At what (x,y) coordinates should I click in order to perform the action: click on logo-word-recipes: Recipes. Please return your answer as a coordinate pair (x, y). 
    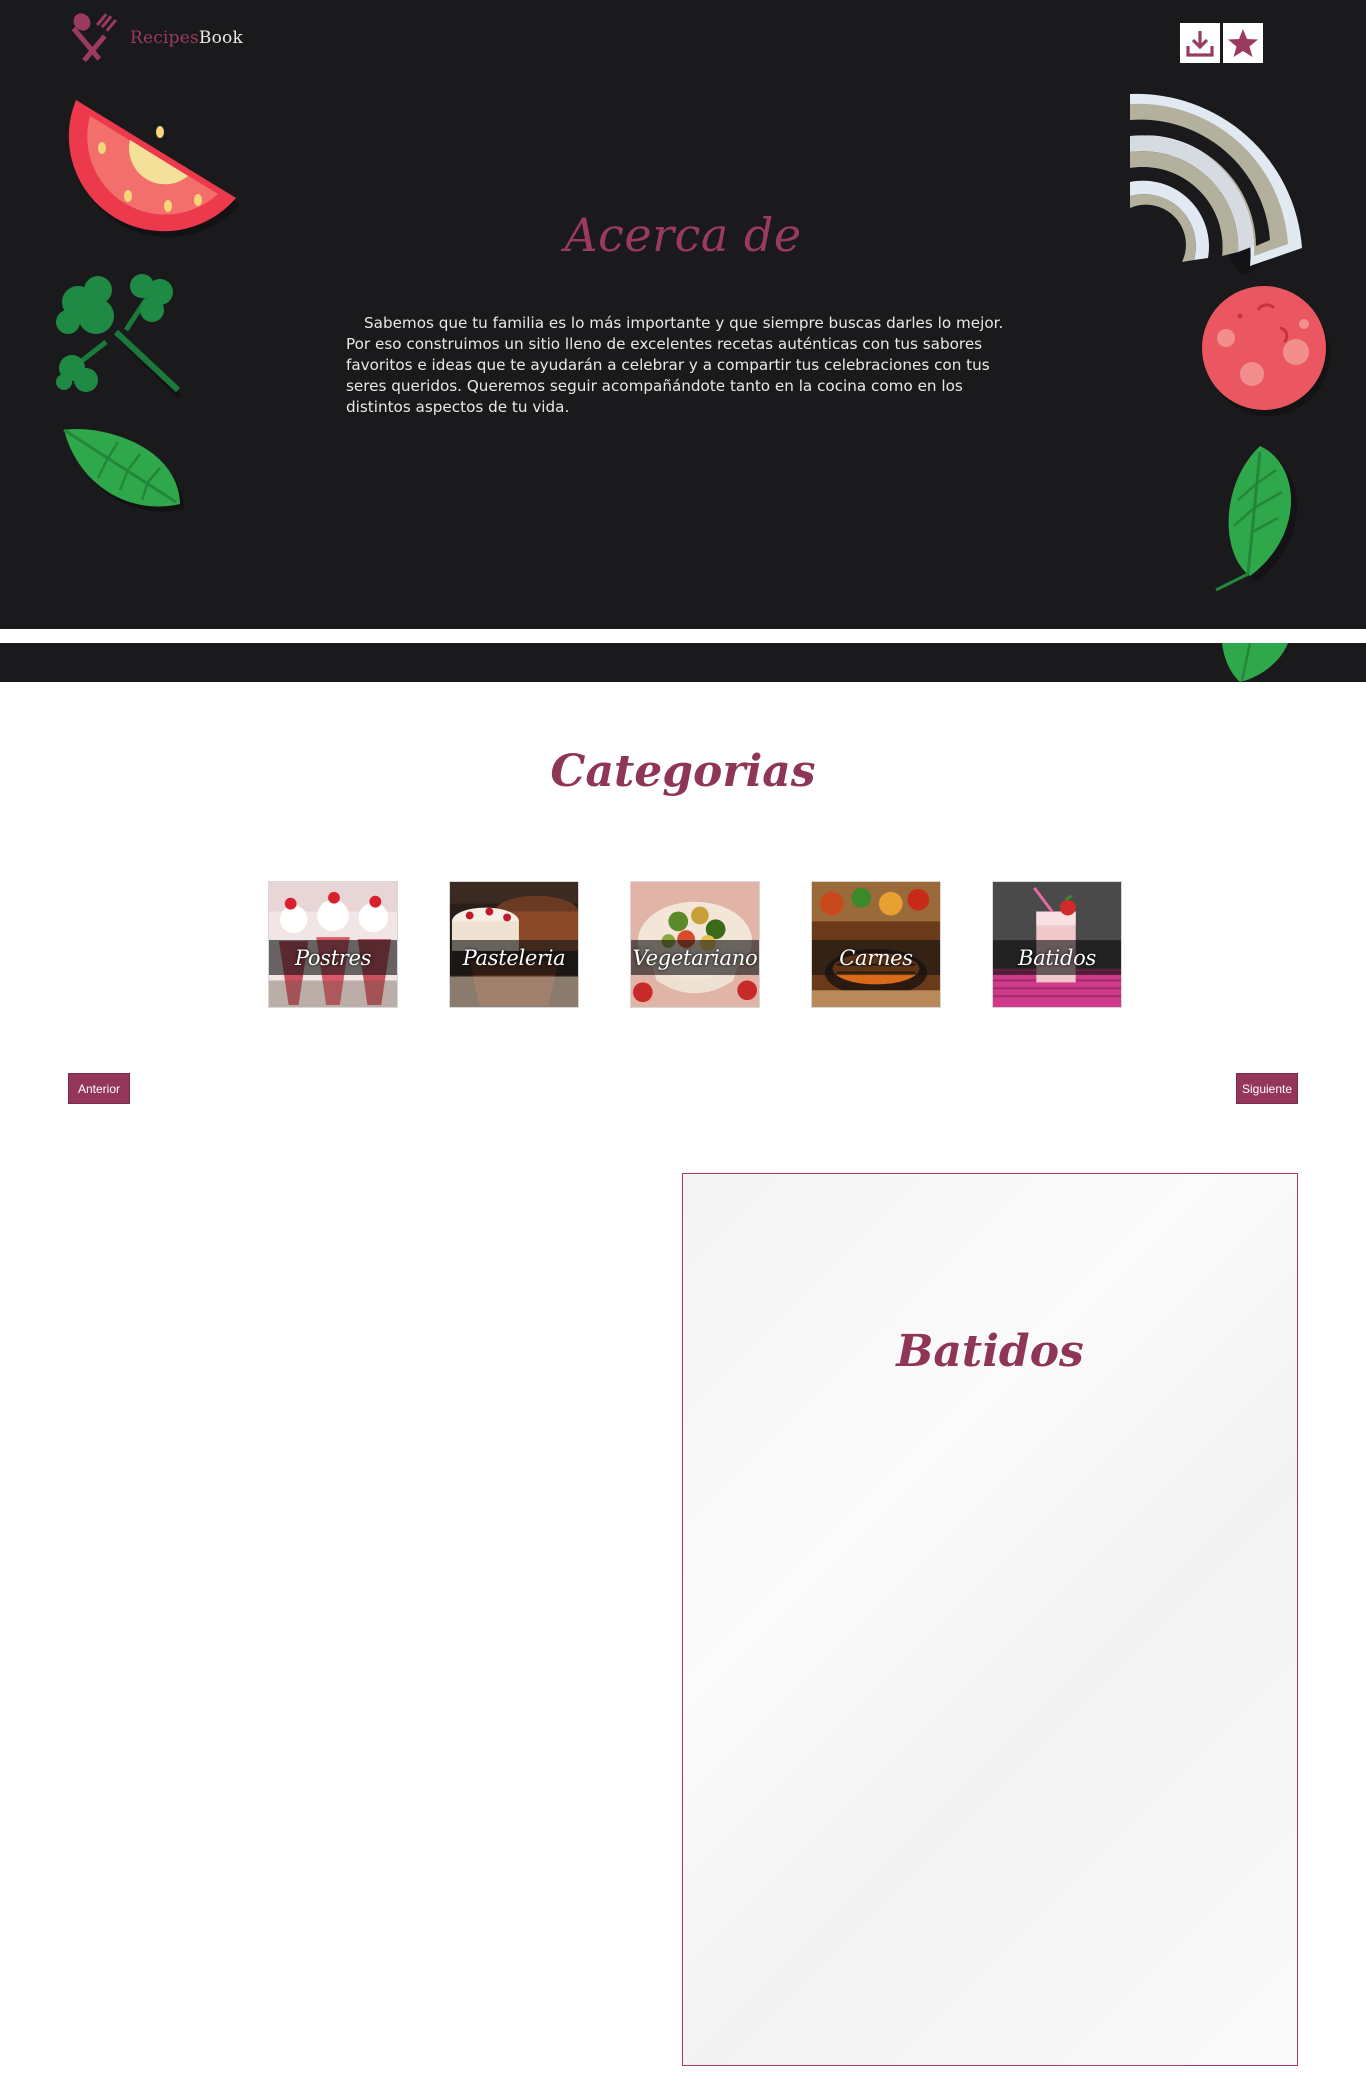
    Looking at the image, I should click on (164, 38).